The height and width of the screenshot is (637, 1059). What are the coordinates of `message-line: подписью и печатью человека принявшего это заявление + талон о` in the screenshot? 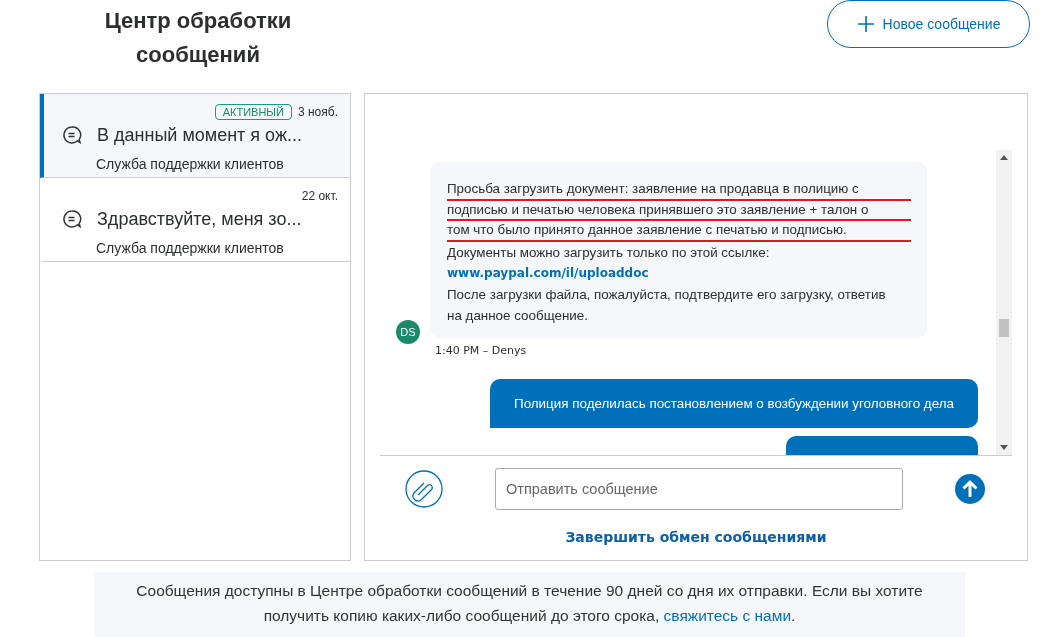 It's located at (679, 210).